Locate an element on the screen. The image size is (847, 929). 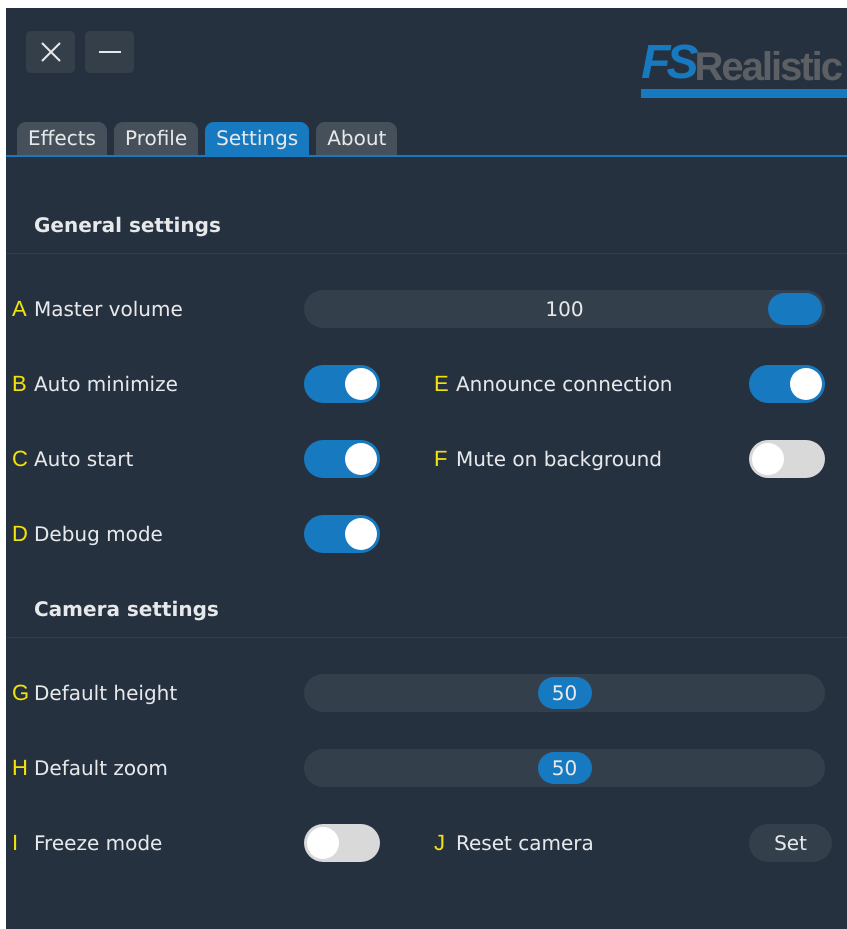
setting-label: Mute on background is located at coordinates (559, 459).